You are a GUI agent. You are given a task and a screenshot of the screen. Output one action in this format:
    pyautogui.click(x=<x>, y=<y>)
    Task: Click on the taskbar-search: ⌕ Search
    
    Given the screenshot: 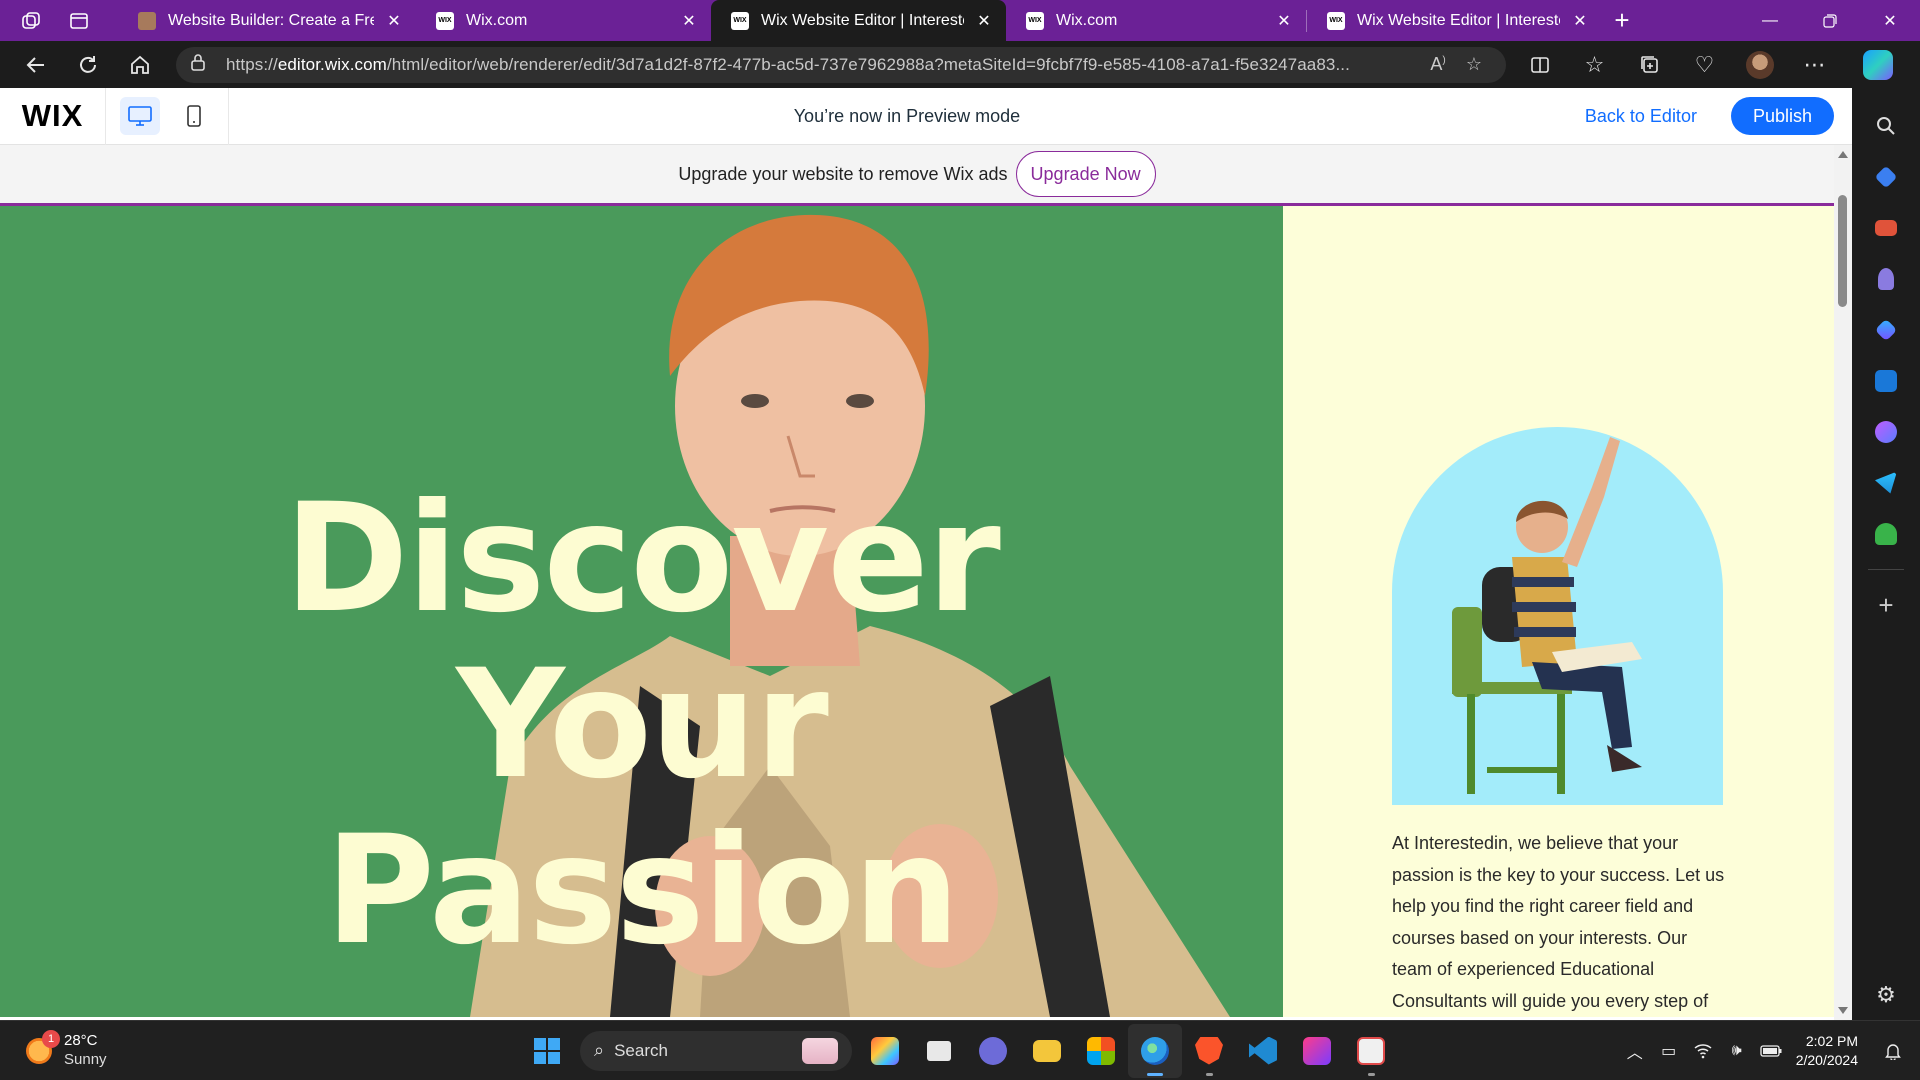 What is the action you would take?
    pyautogui.click(x=716, y=1050)
    